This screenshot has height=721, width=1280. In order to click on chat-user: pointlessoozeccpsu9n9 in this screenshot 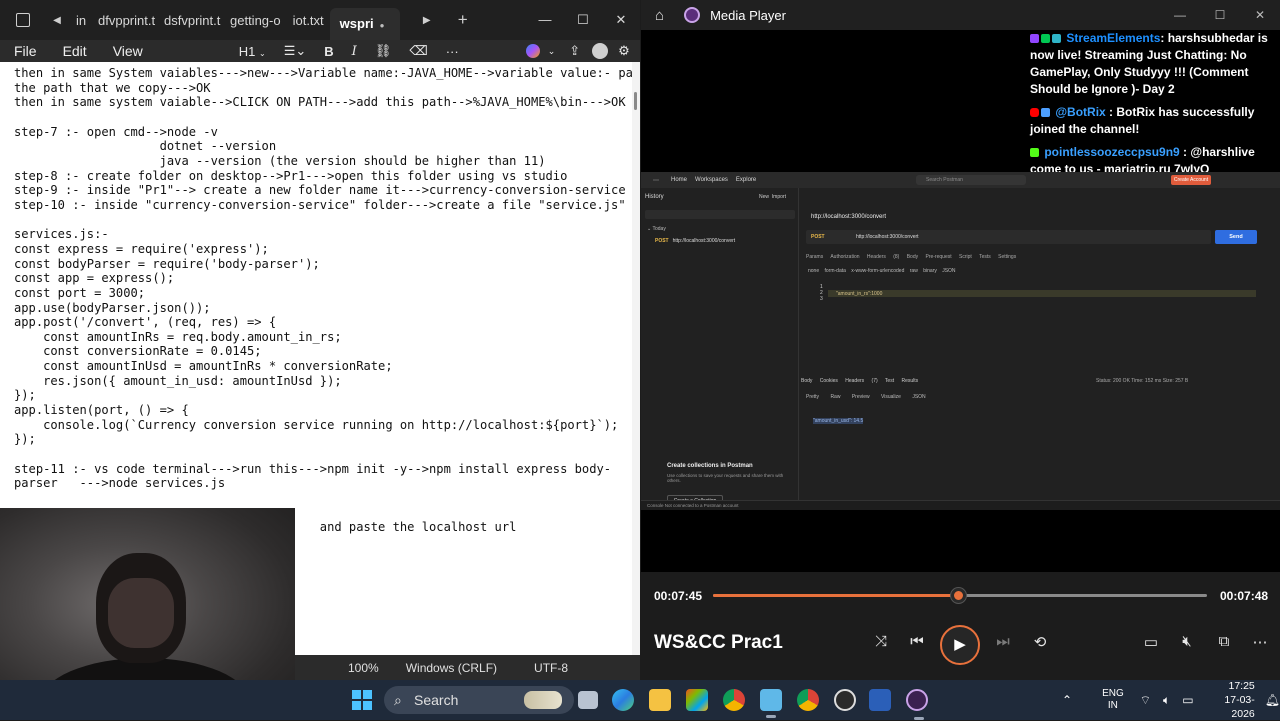, I will do `click(1112, 152)`.